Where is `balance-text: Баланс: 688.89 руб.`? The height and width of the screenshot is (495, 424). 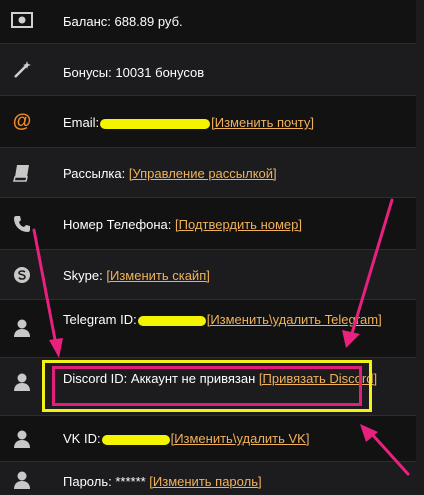
balance-text: Баланс: 688.89 руб. is located at coordinates (123, 21).